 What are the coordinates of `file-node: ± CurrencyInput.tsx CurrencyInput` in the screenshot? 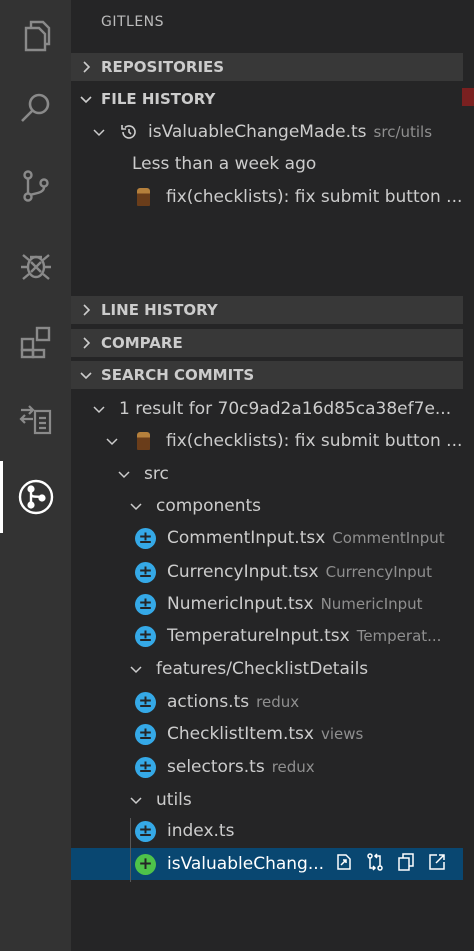 It's located at (267, 572).